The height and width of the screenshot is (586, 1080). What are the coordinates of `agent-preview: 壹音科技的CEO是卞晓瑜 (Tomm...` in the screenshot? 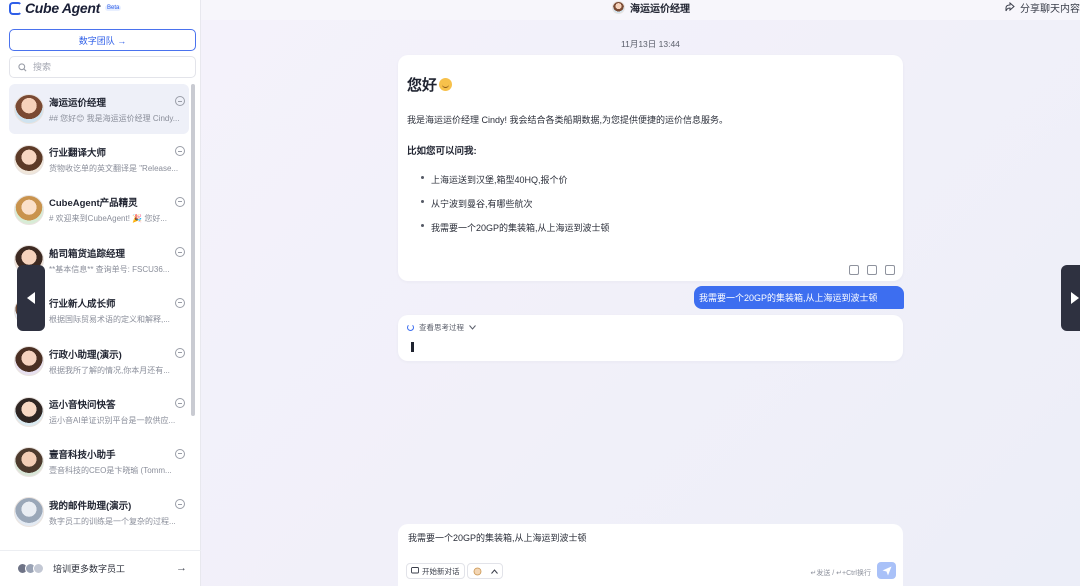 It's located at (110, 471).